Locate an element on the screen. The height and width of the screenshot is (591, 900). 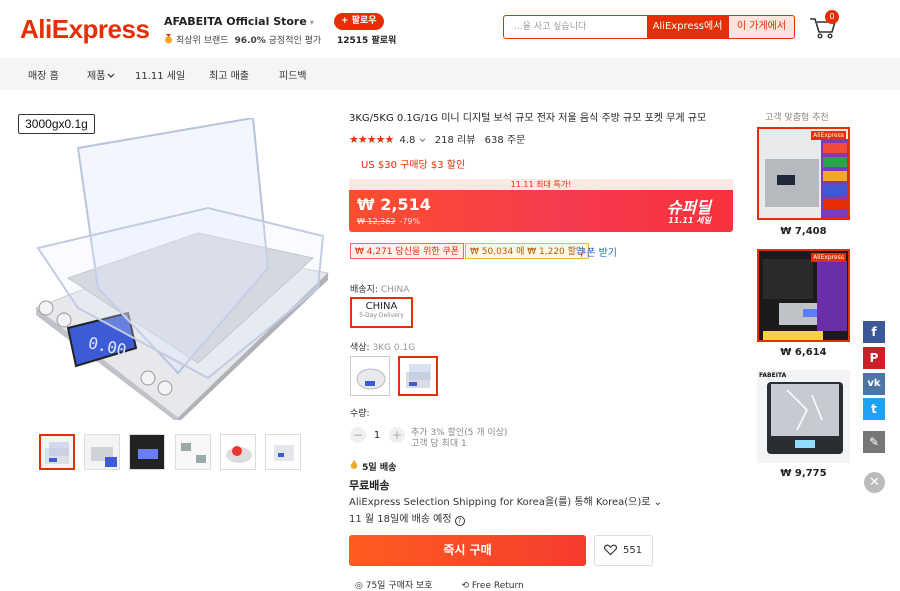
recommend-price-2: ₩ 6,614 is located at coordinates (803, 352).